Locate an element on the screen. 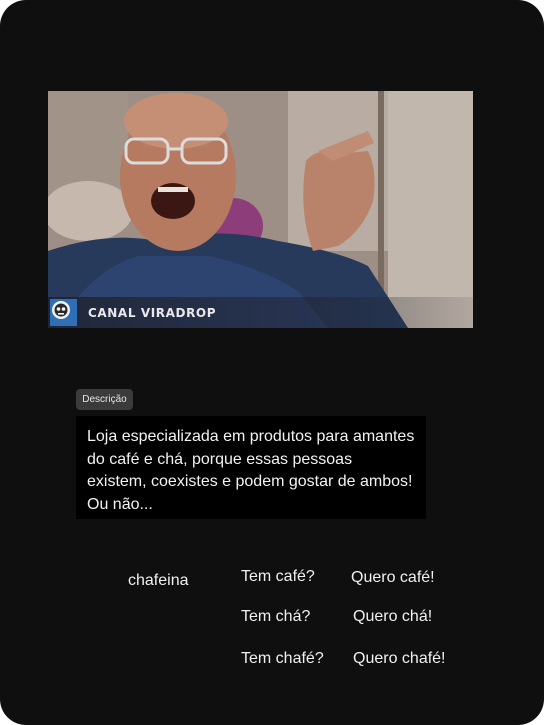 The image size is (544, 725). quero-cha-link: Quero chá! is located at coordinates (392, 617).